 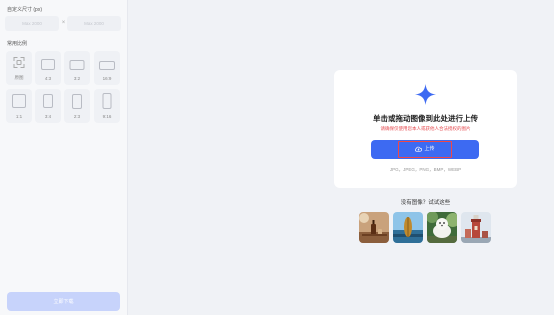 What do you see at coordinates (425, 94) in the screenshot?
I see `sparkle-icon` at bounding box center [425, 94].